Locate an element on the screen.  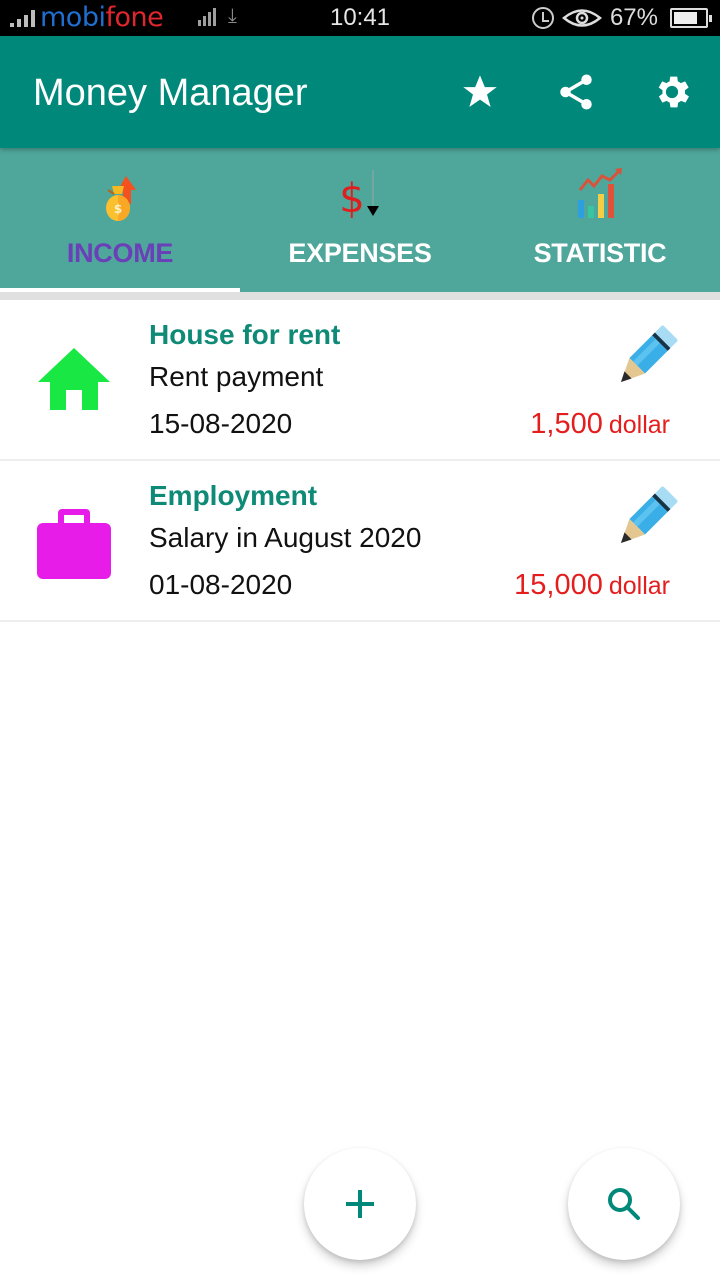
item-amount: 1,500 dollar is located at coordinates (600, 424).